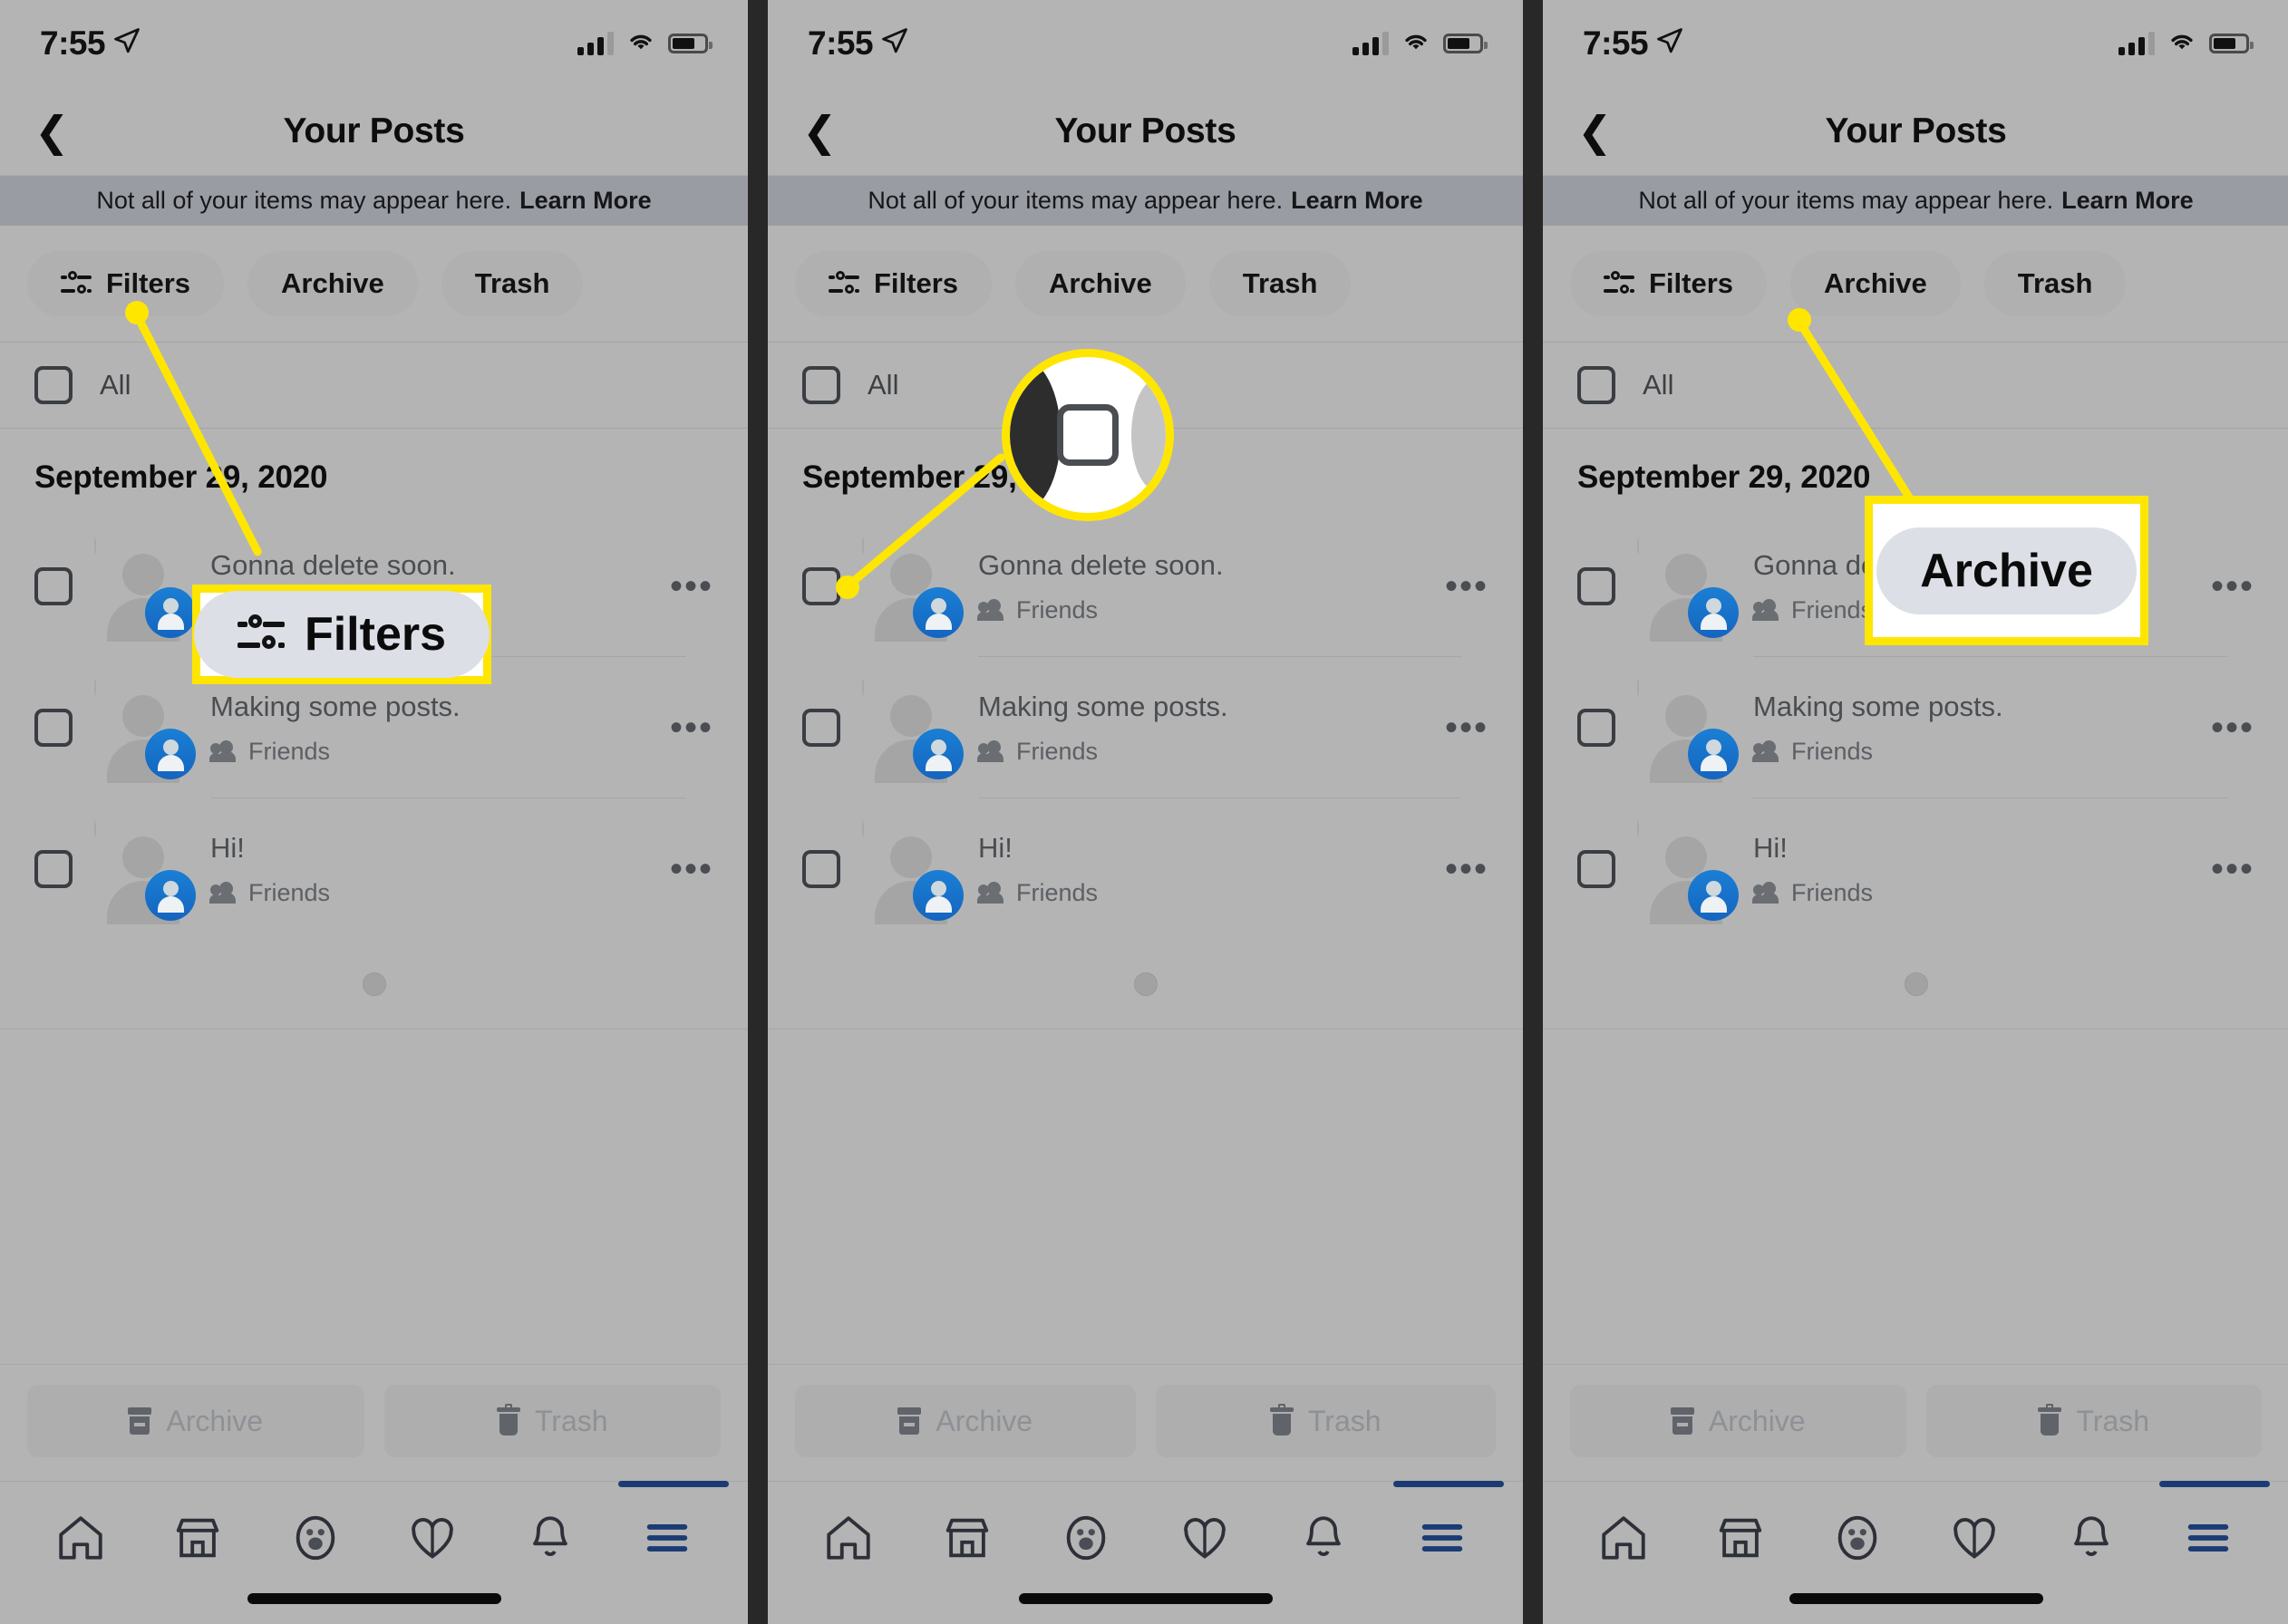 This screenshot has height=1624, width=2288. I want to click on magnified-checkbox, so click(1088, 435).